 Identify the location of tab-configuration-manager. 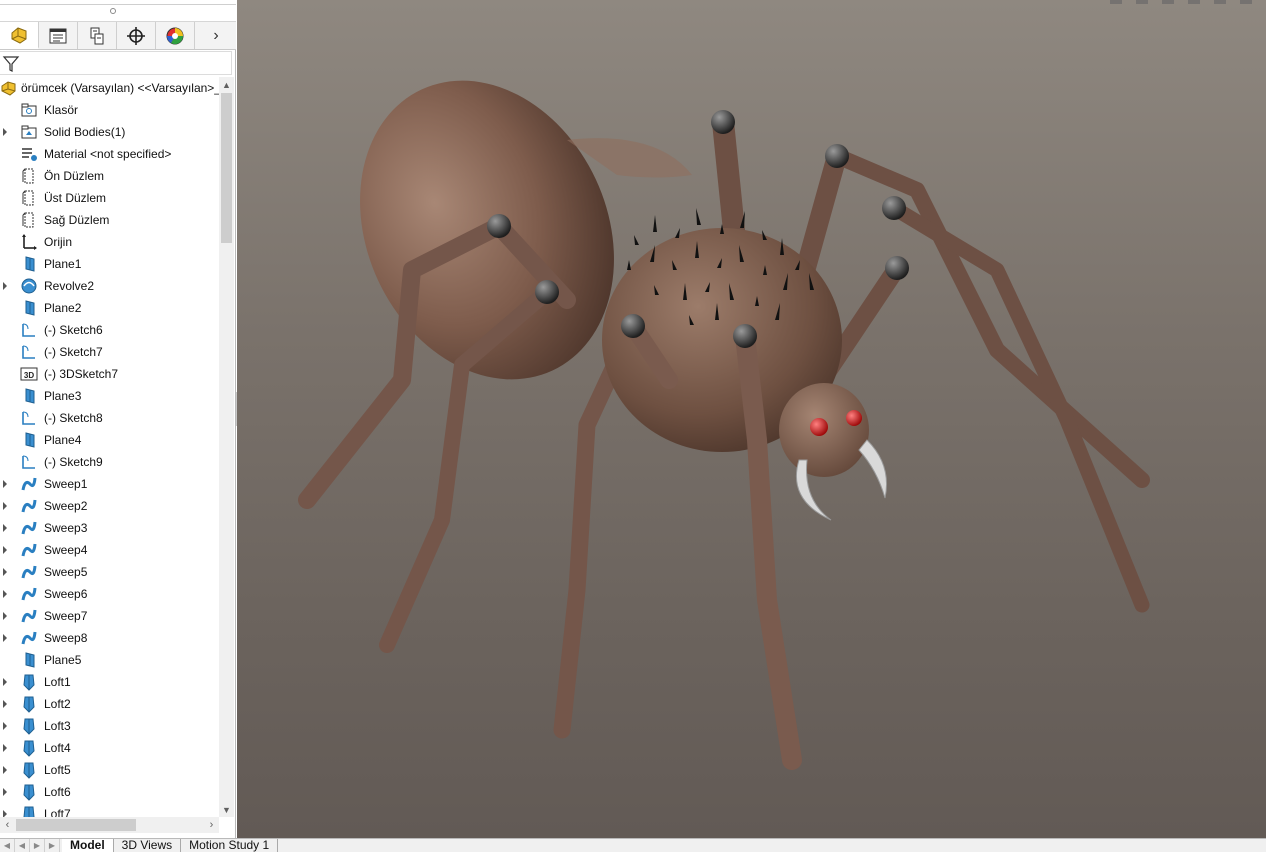
(97, 35).